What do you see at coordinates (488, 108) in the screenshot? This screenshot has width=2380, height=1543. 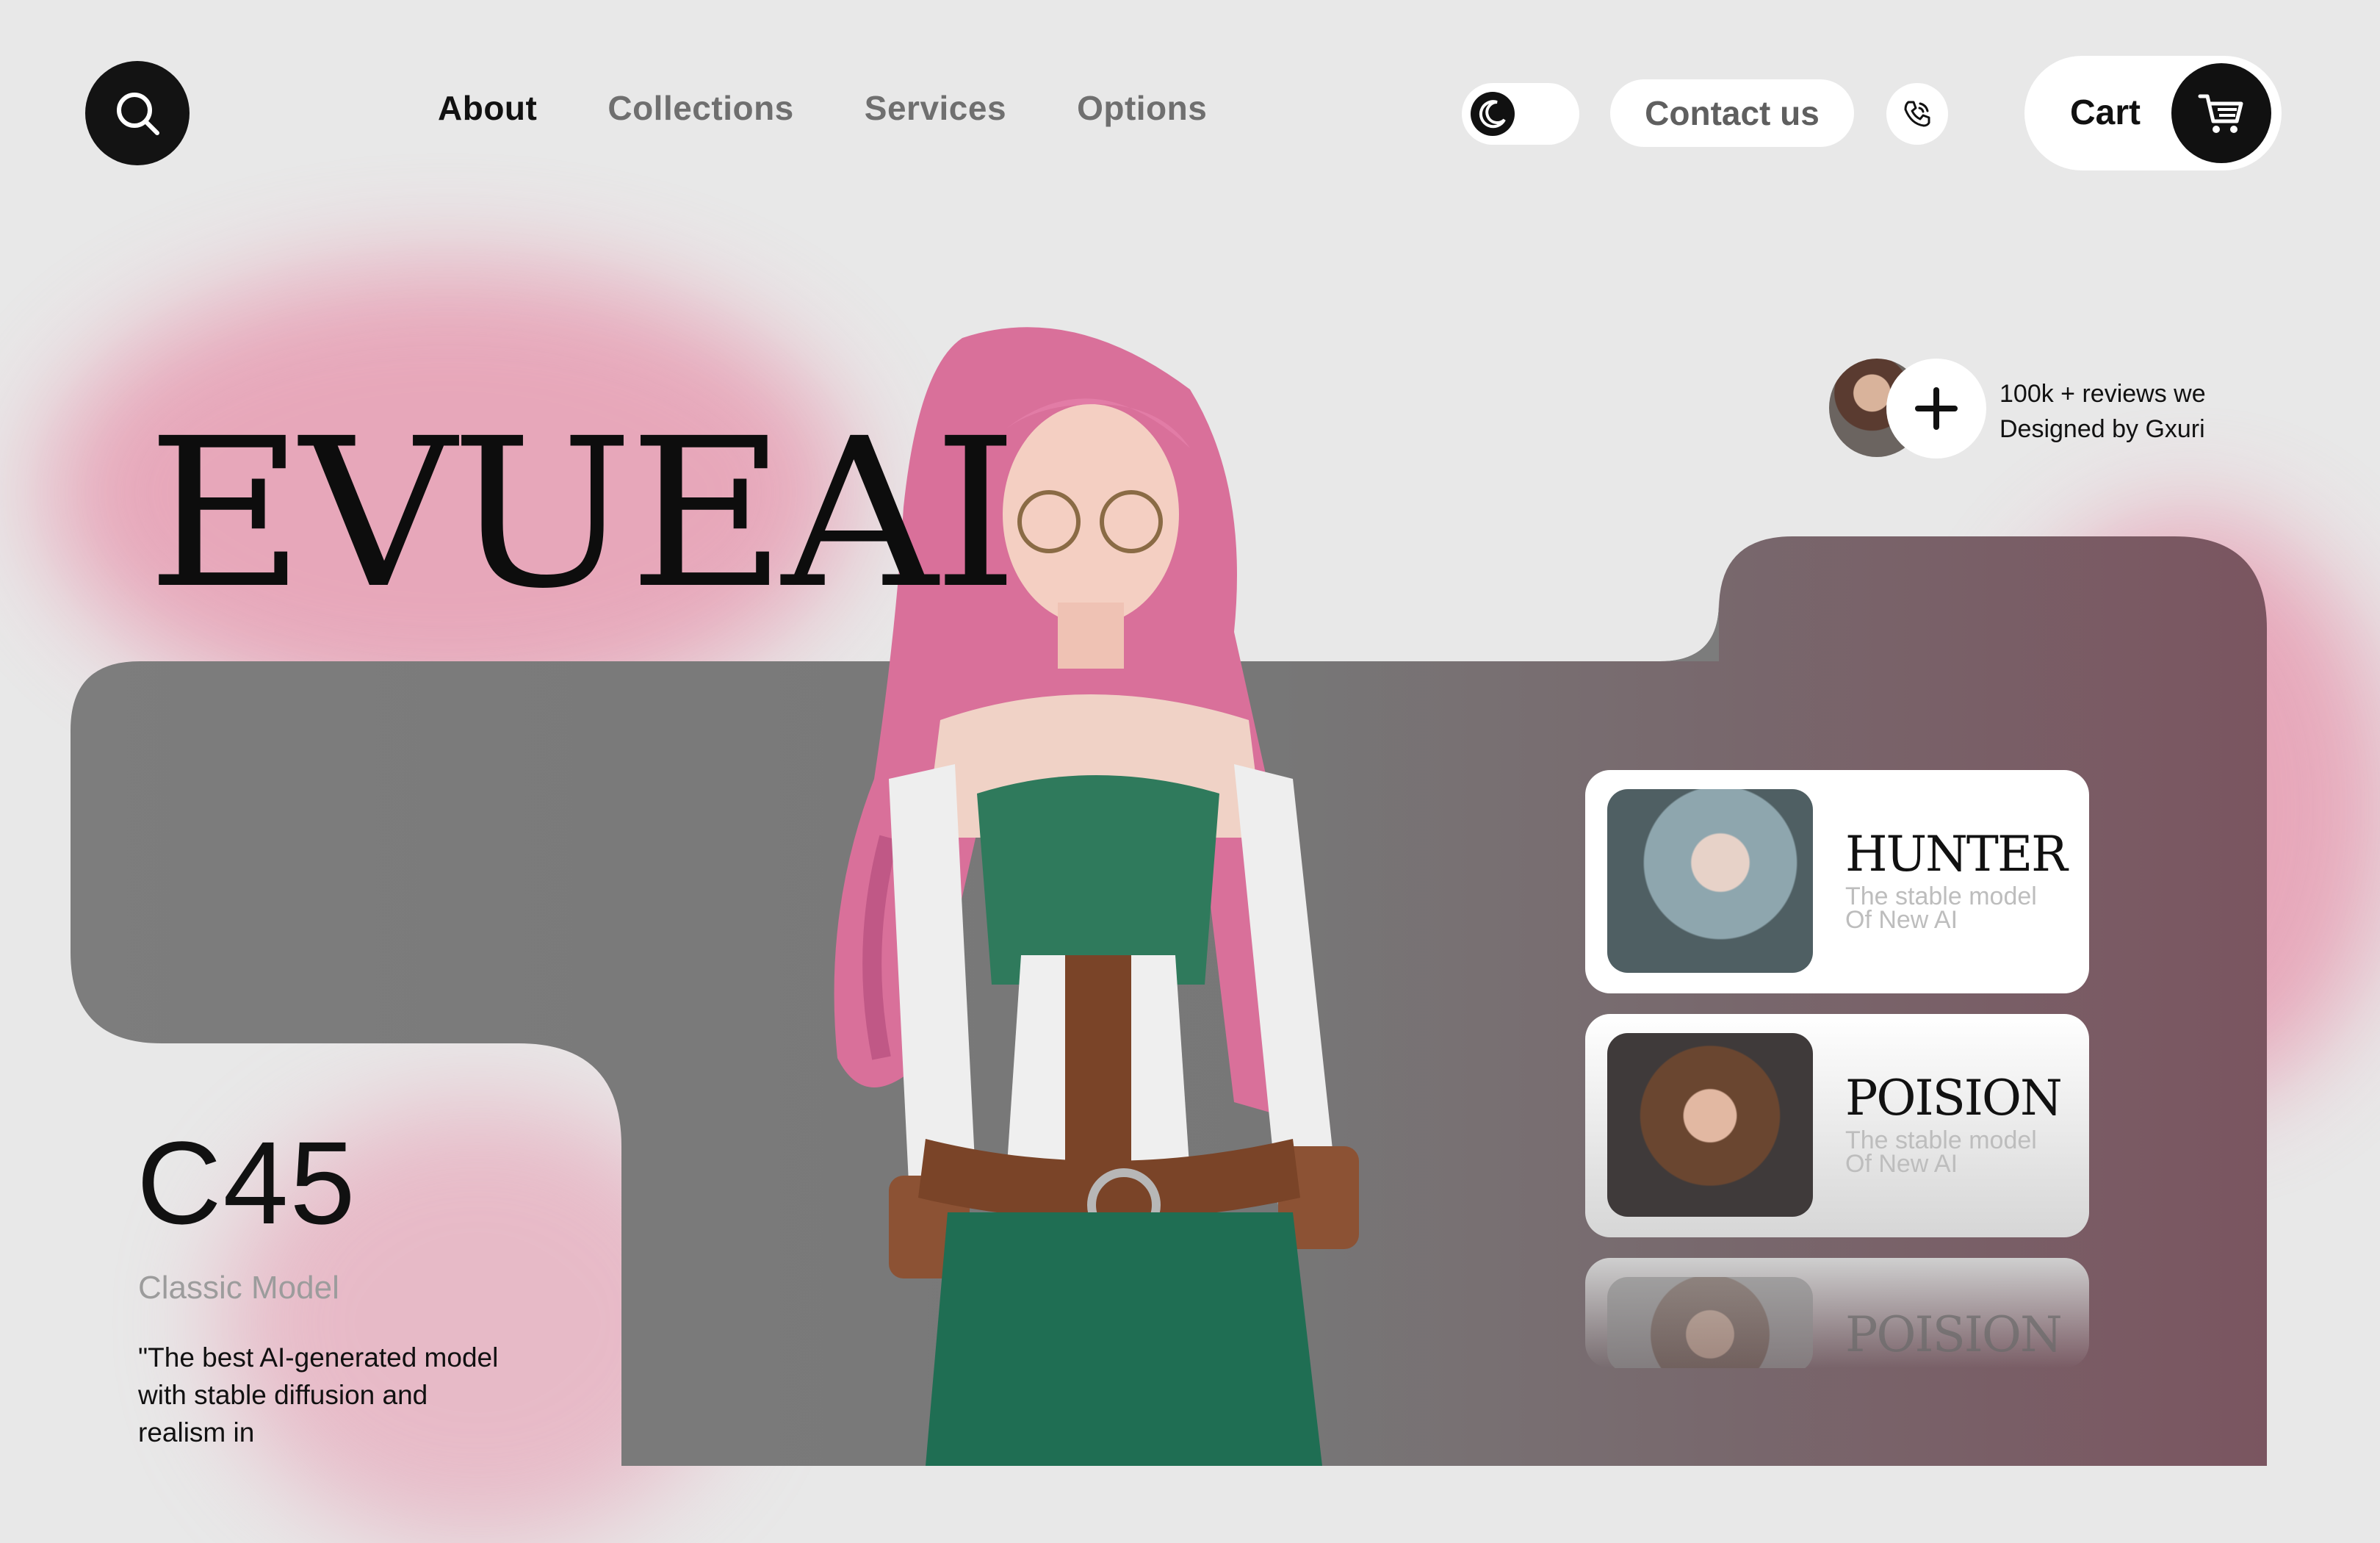 I see `nav-item-about: About` at bounding box center [488, 108].